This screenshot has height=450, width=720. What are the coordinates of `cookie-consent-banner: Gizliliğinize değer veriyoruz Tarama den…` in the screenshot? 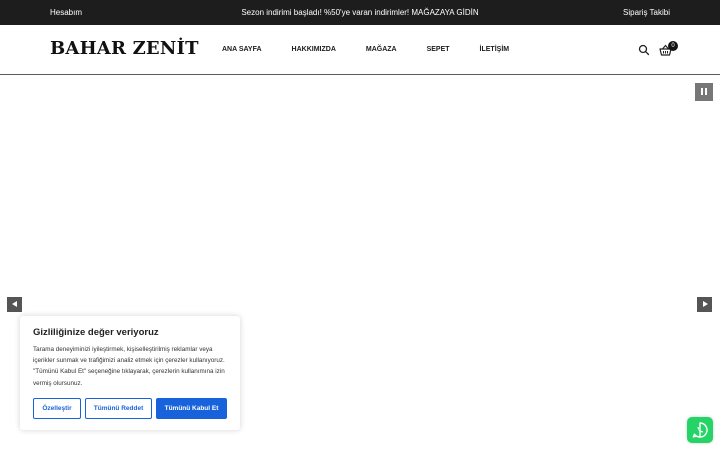 It's located at (130, 373).